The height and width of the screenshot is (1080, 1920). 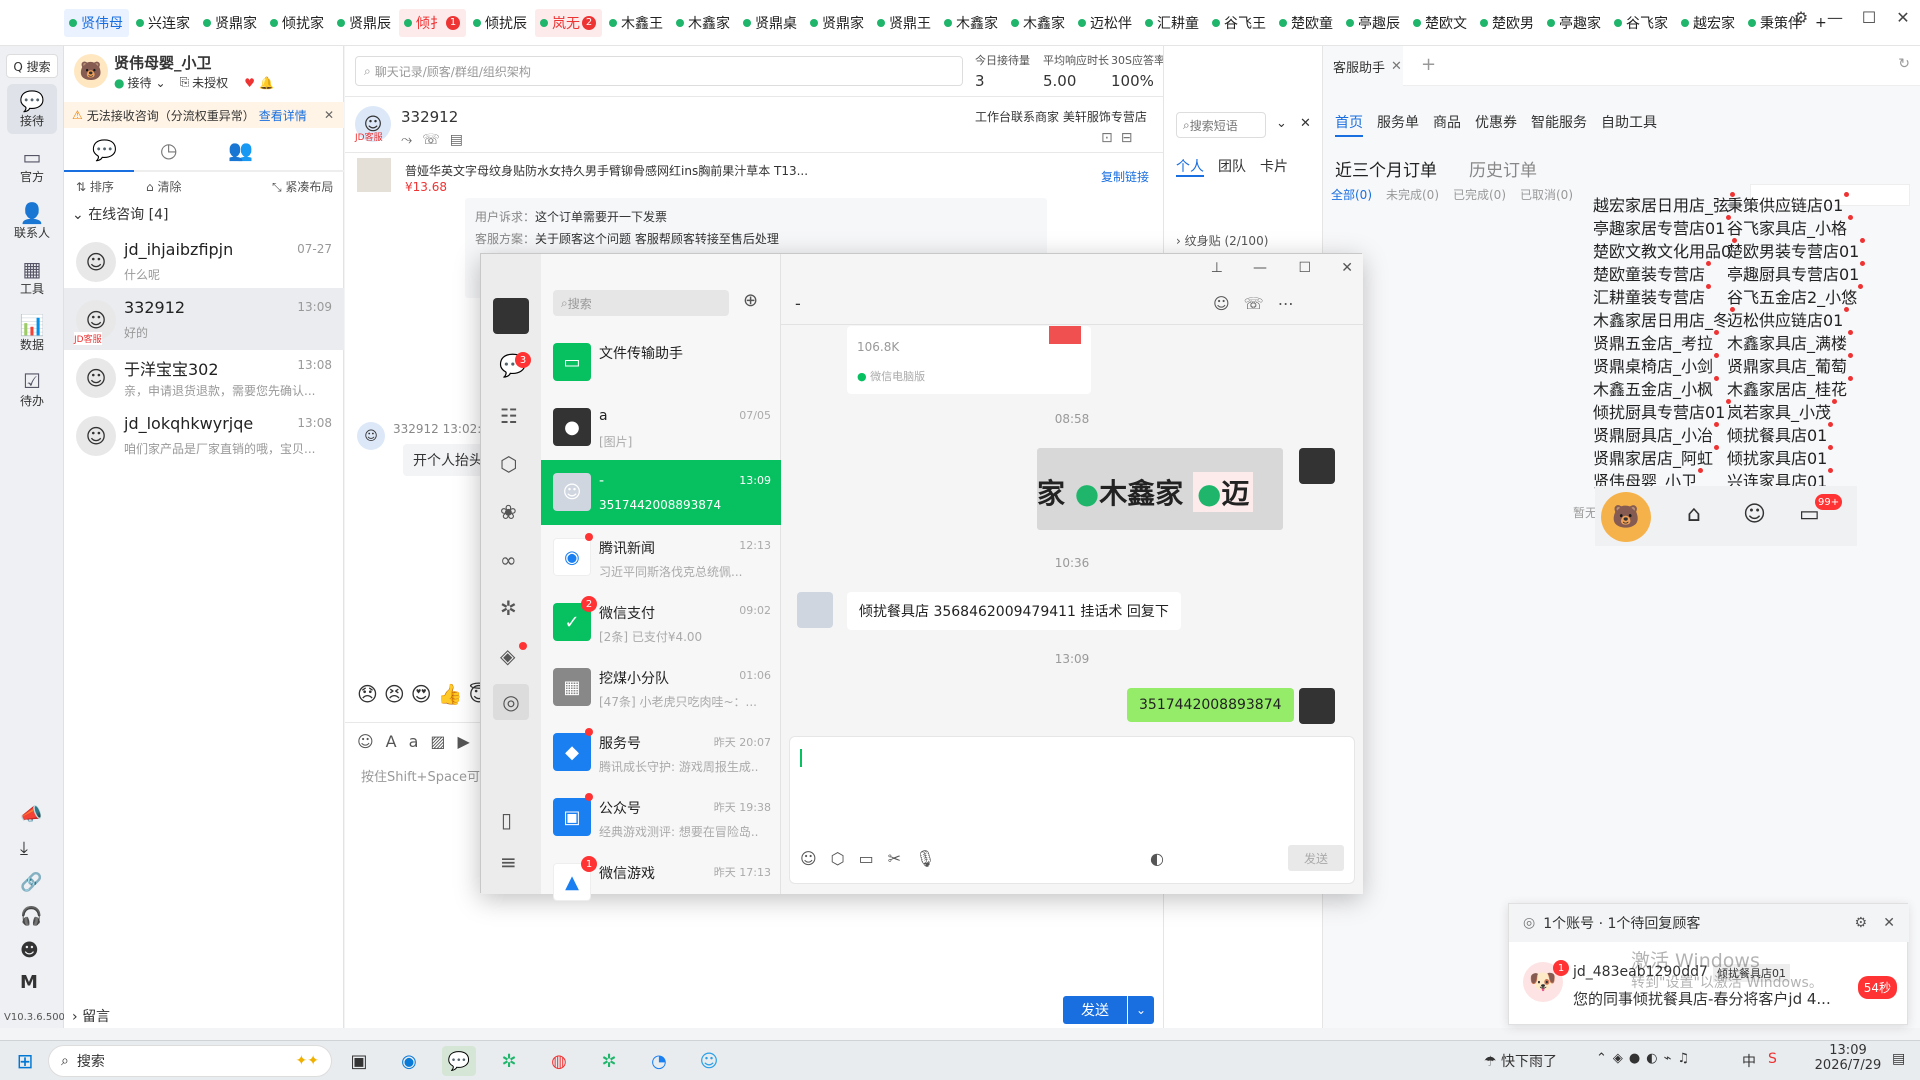 I want to click on store-name: 楚欧文教文化用品0, so click(x=1665, y=250).